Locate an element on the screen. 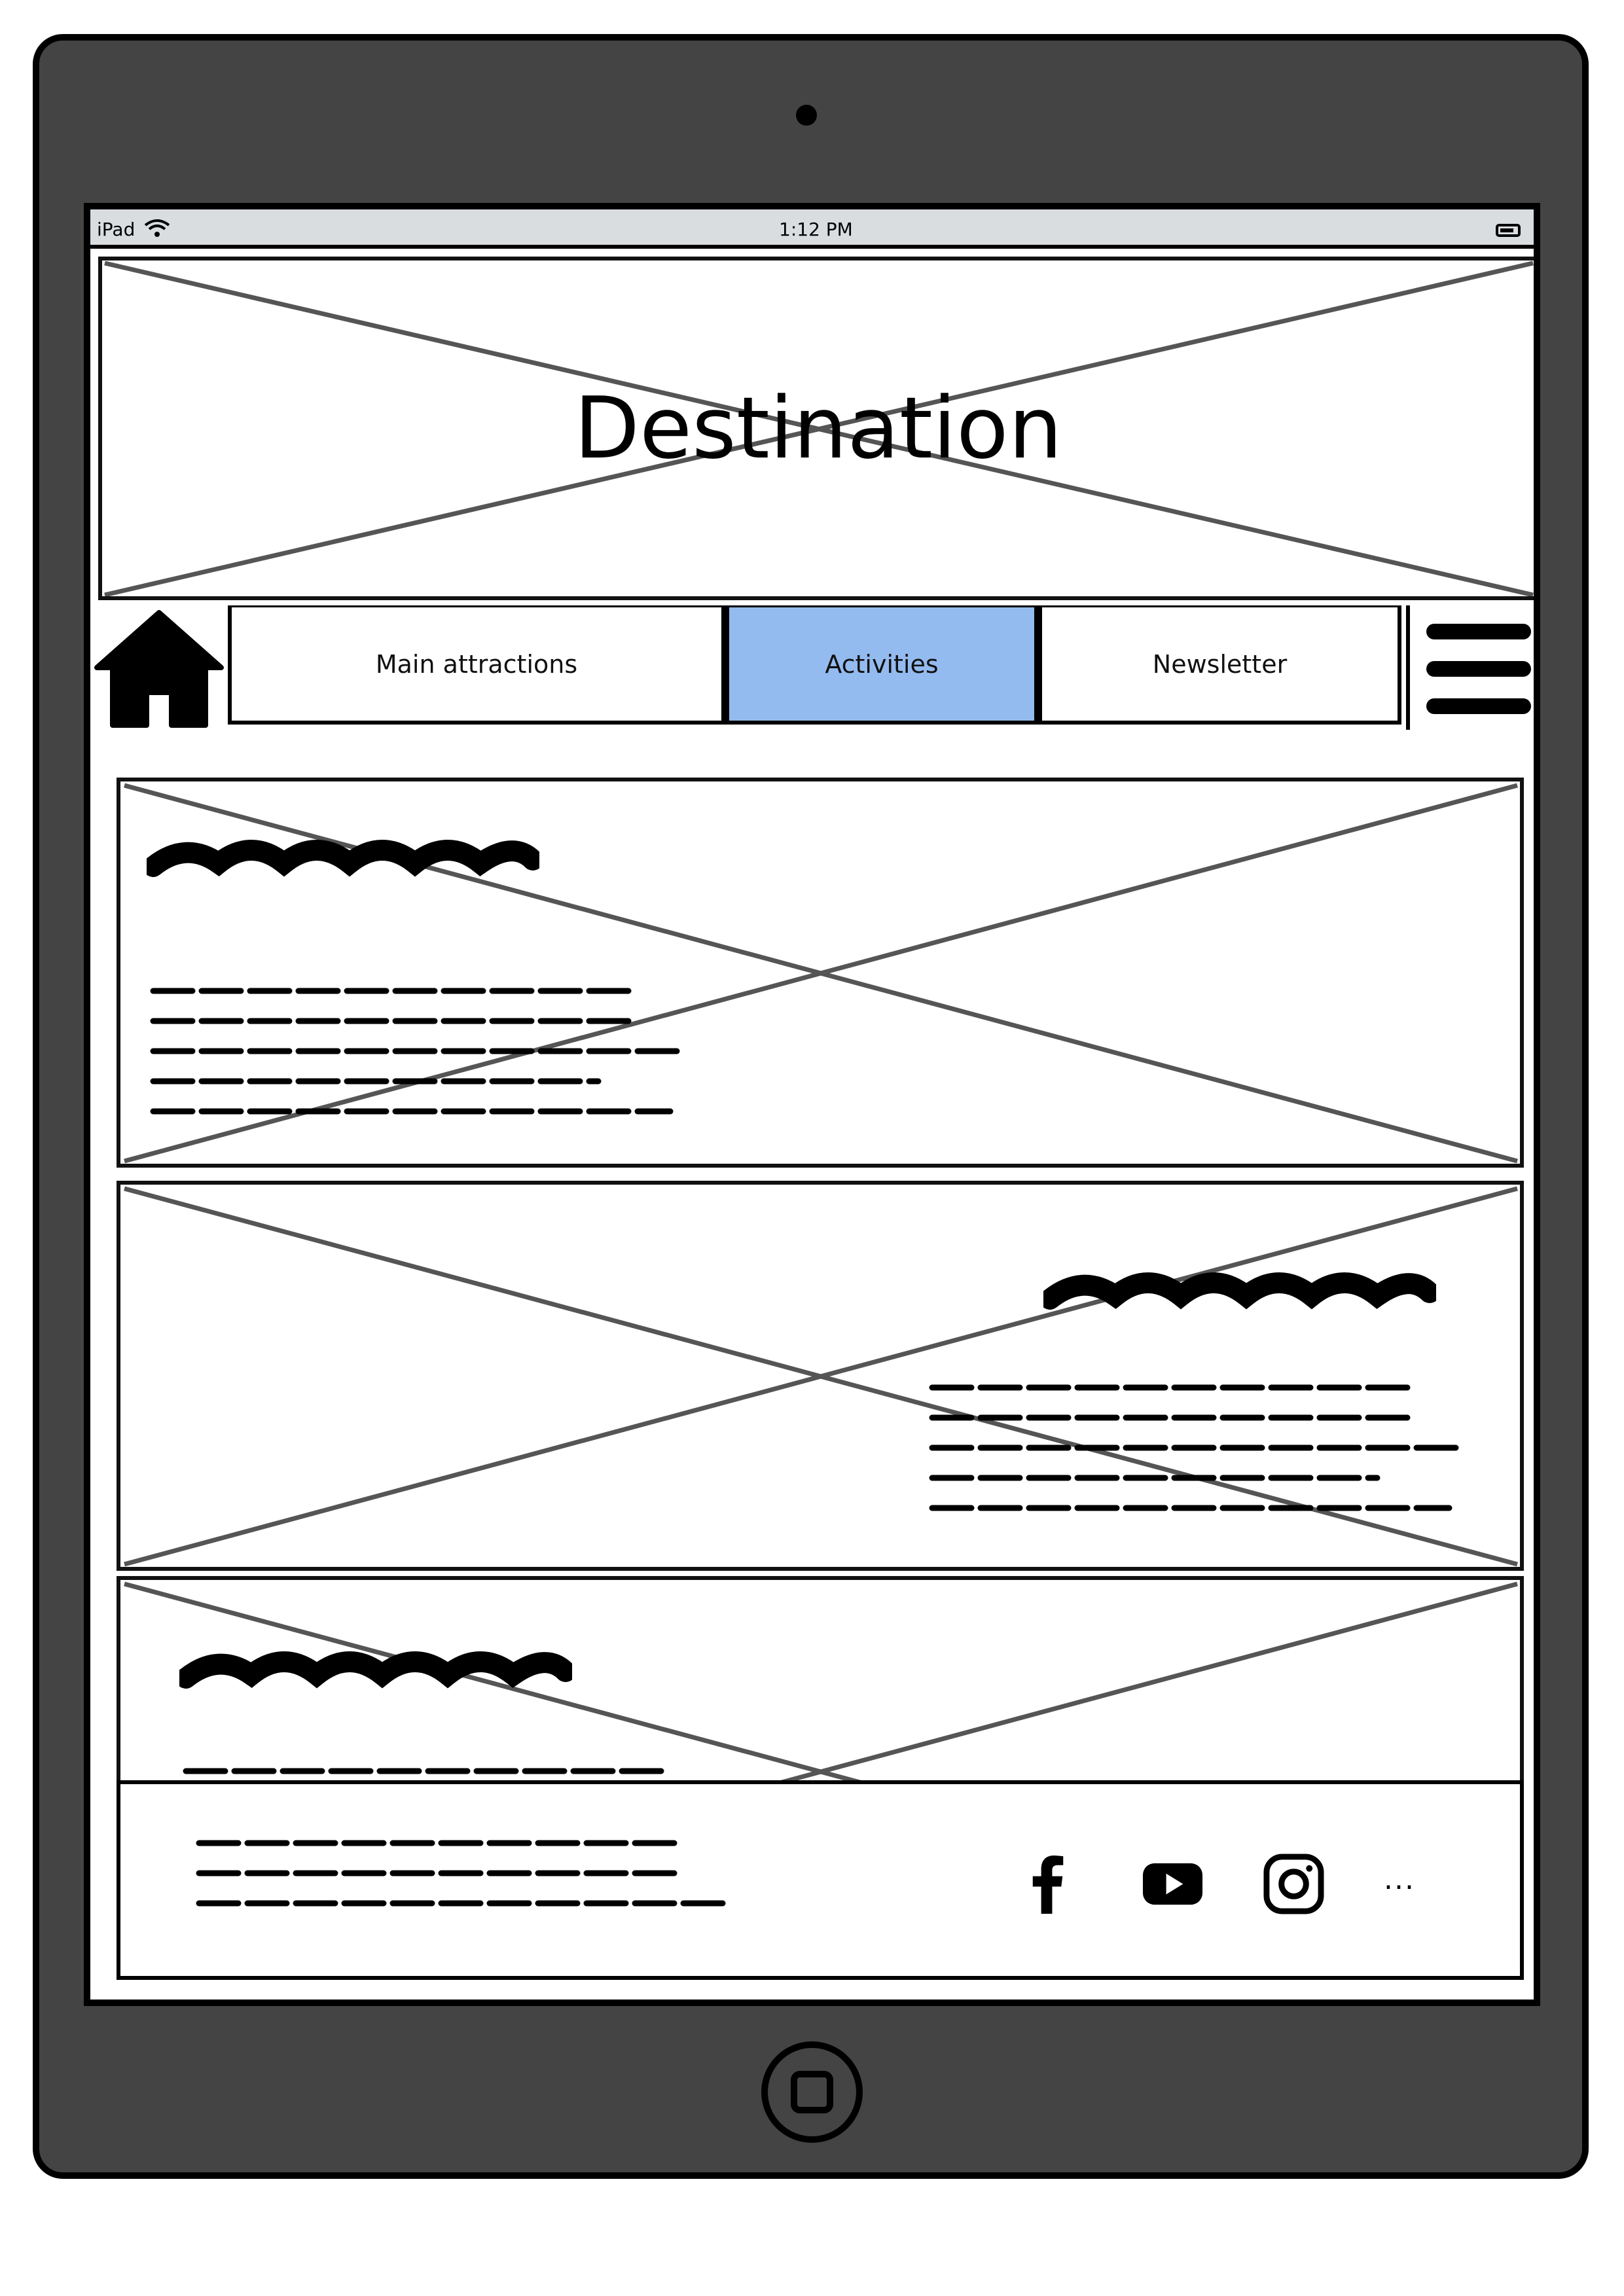 This screenshot has width=1624, height=2296. status-bar: iPad 1:12 PM is located at coordinates (812, 229).